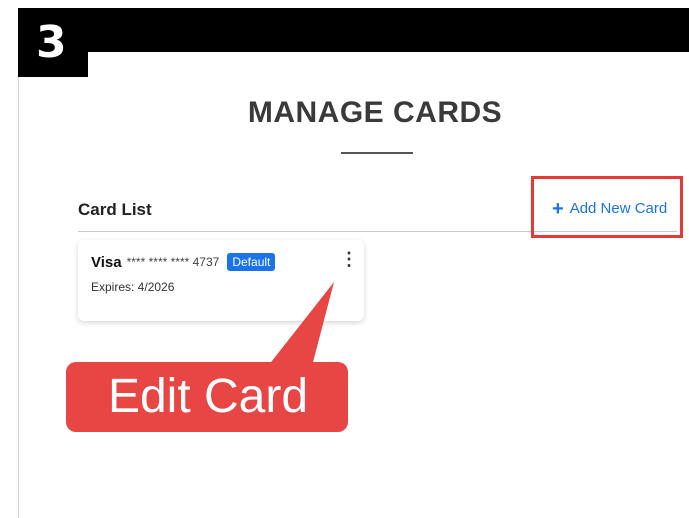 Image resolution: width=689 pixels, height=518 pixels. I want to click on callout-shape, so click(207, 357).